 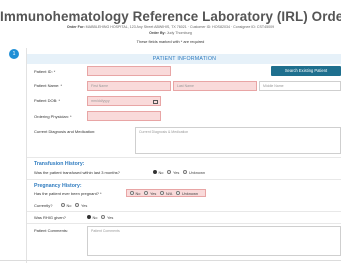 What do you see at coordinates (53, 116) in the screenshot?
I see `physician-label: Ordering Physician: *` at bounding box center [53, 116].